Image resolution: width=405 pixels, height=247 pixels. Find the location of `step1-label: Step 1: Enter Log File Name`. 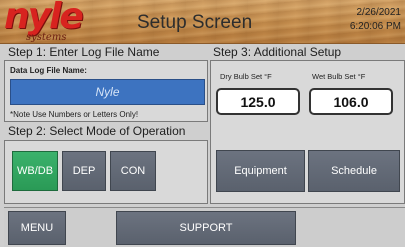

step1-label: Step 1: Enter Log File Name is located at coordinates (84, 52).